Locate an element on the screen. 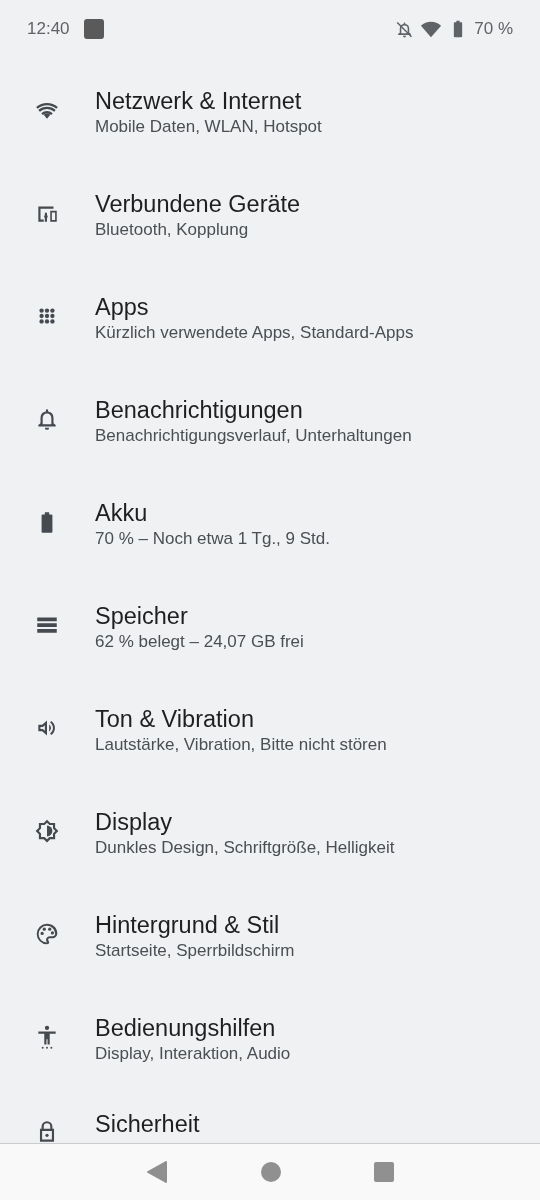 This screenshot has height=1200, width=540. settings-item: Apps Kürzlich verwendete Apps, Standard-Apps is located at coordinates (270, 315).